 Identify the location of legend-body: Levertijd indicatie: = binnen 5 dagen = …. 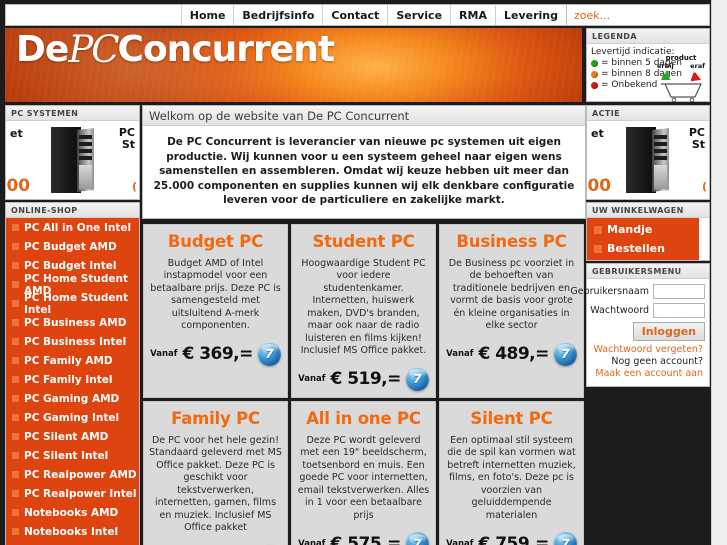
(648, 73).